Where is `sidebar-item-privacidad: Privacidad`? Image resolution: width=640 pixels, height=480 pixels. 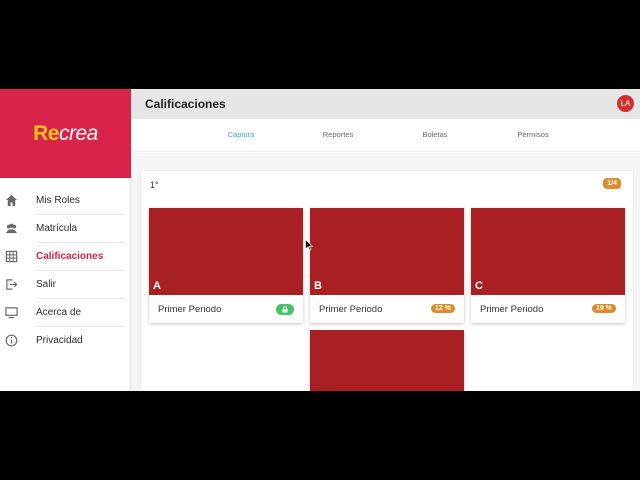 sidebar-item-privacidad: Privacidad is located at coordinates (65, 341).